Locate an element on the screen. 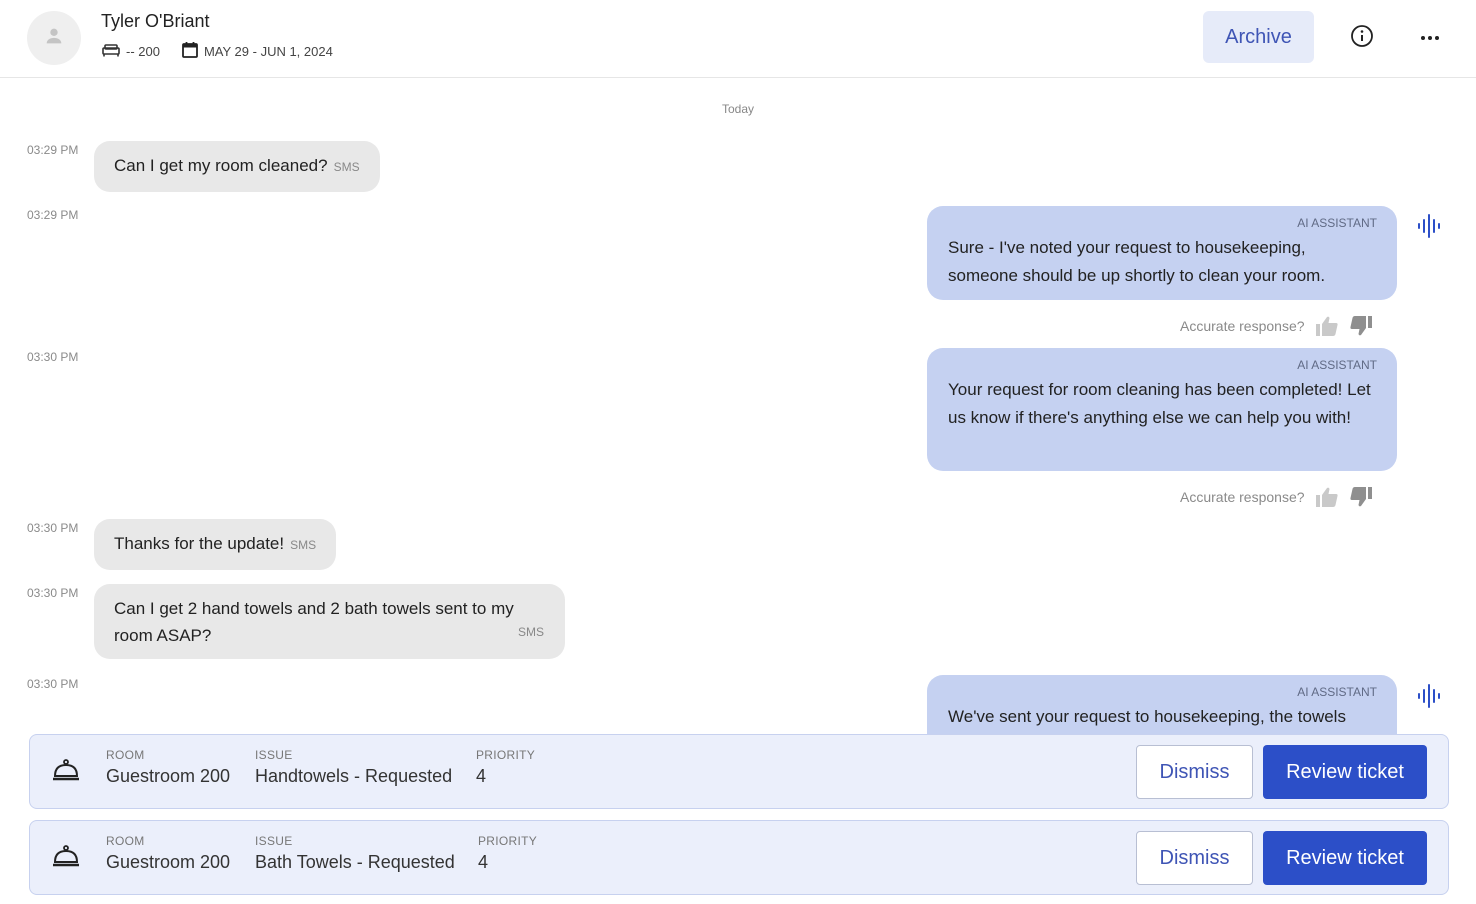 This screenshot has width=1476, height=904. guest-message: Thanks for the update! SMS is located at coordinates (215, 544).